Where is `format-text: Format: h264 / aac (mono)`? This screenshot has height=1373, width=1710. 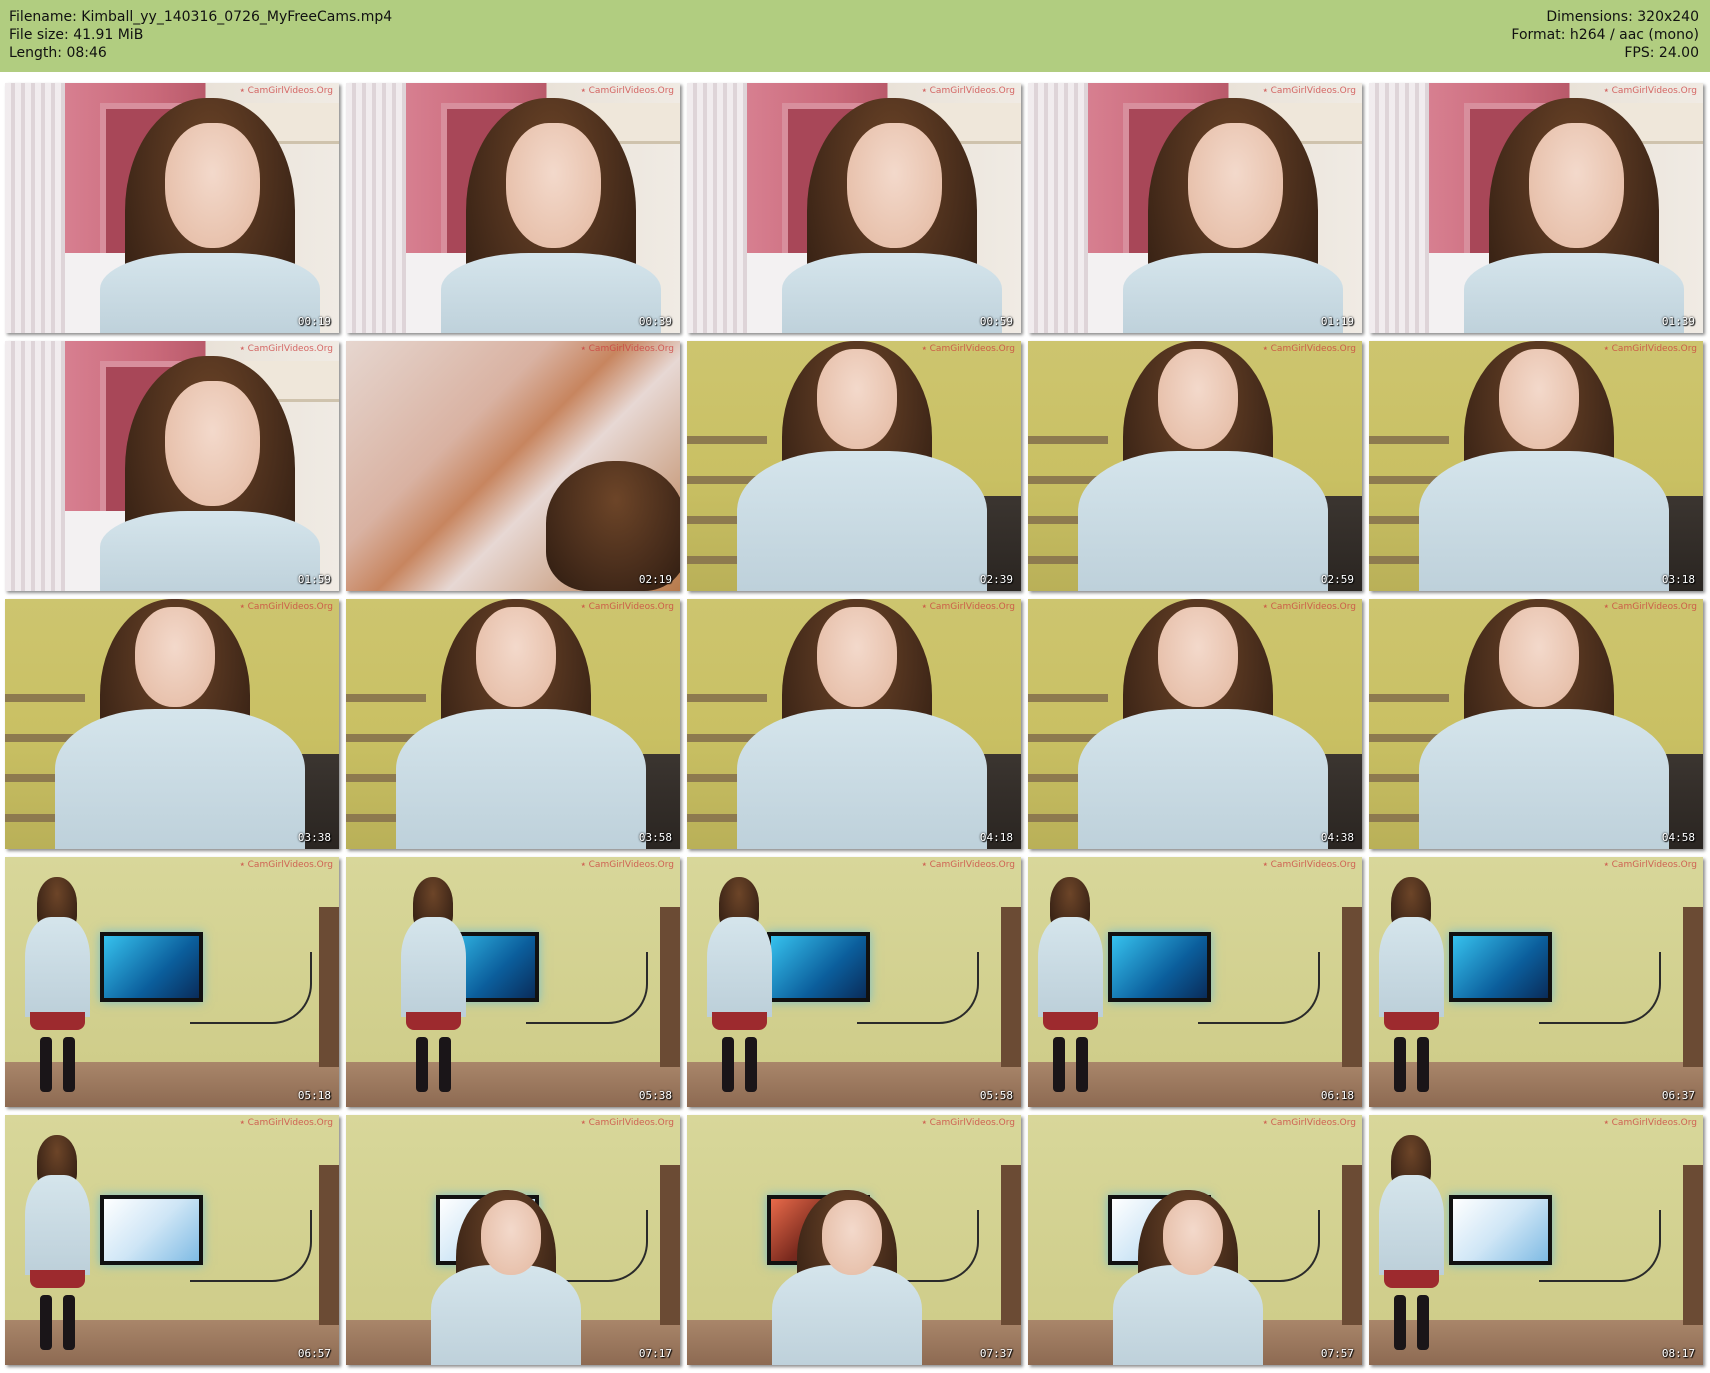
format-text: Format: h264 / aac (mono) is located at coordinates (1605, 35).